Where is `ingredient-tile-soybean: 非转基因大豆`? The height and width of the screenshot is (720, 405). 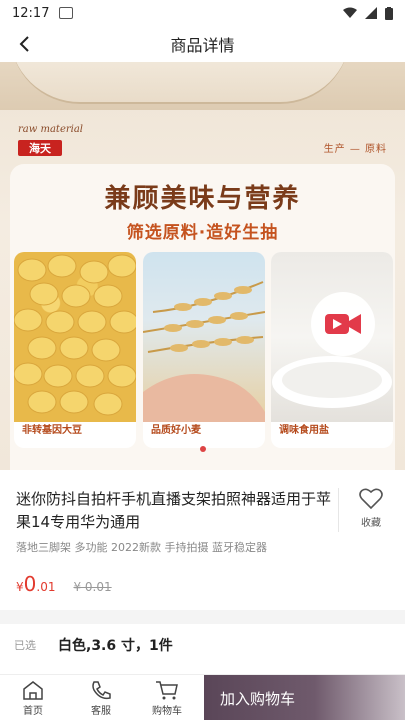 ingredient-tile-soybean: 非转基因大豆 is located at coordinates (75, 350).